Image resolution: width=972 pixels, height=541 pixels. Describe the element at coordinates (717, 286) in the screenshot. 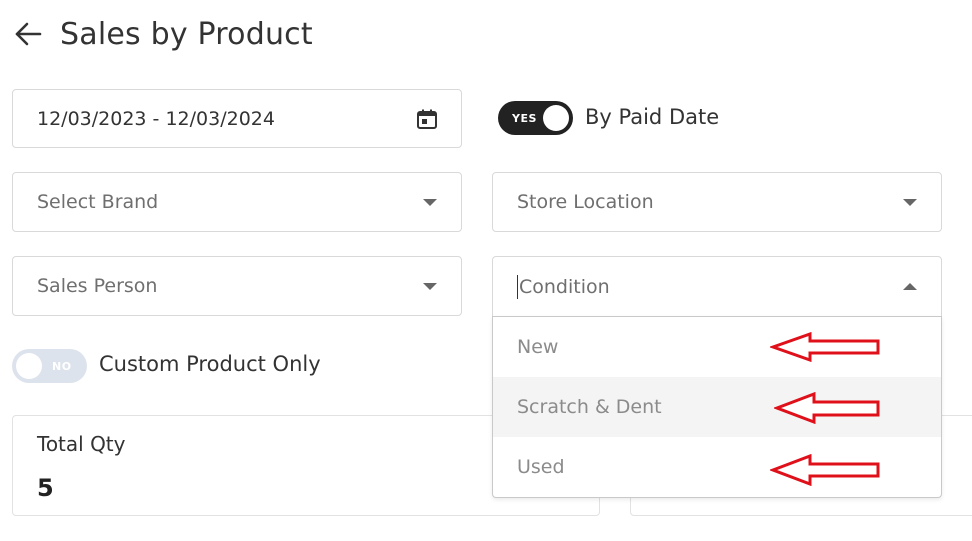

I see `condition-select: Condition` at that location.